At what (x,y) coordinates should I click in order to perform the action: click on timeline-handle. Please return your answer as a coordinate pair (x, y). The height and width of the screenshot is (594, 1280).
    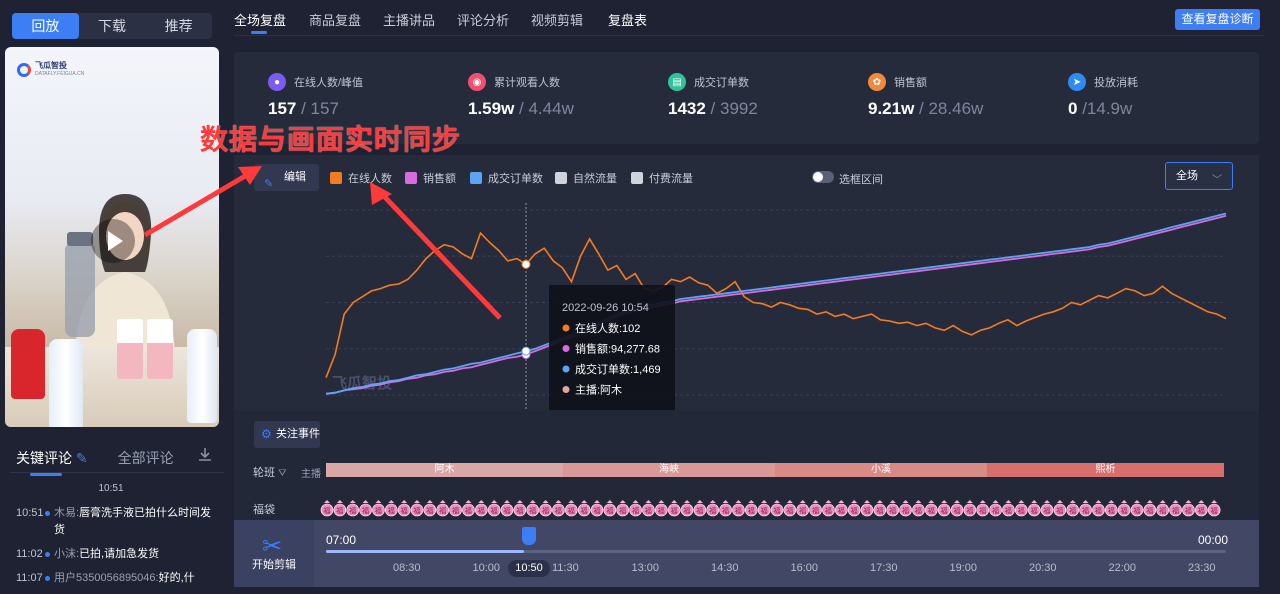
    Looking at the image, I should click on (529, 536).